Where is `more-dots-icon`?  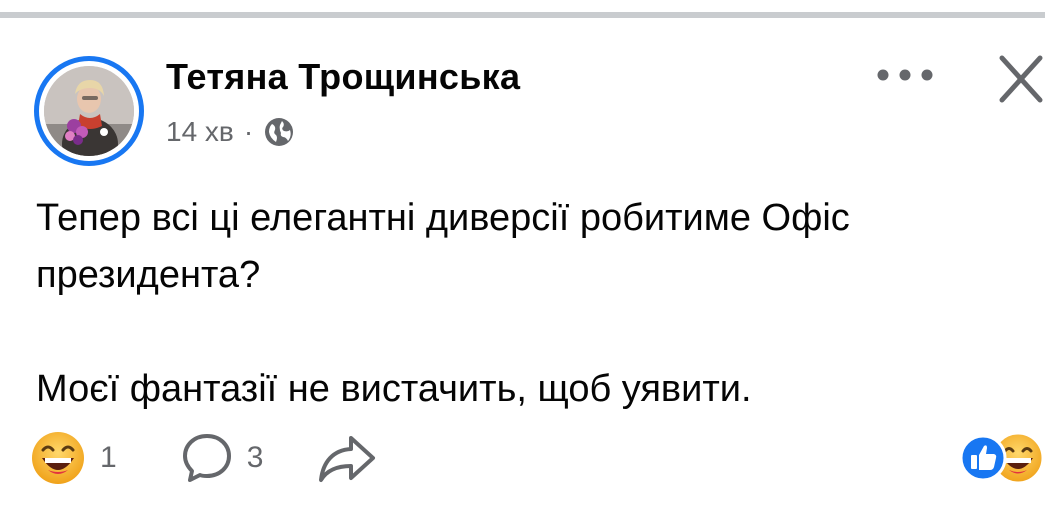
more-dots-icon is located at coordinates (905, 75).